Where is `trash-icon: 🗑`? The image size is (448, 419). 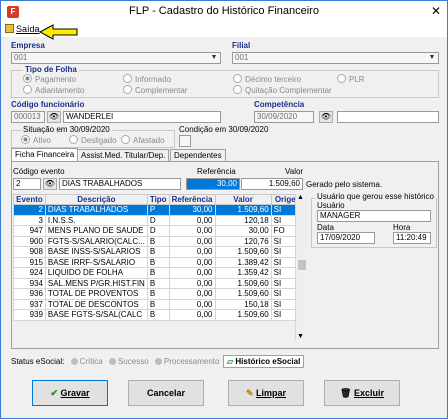 trash-icon: 🗑 is located at coordinates (347, 393).